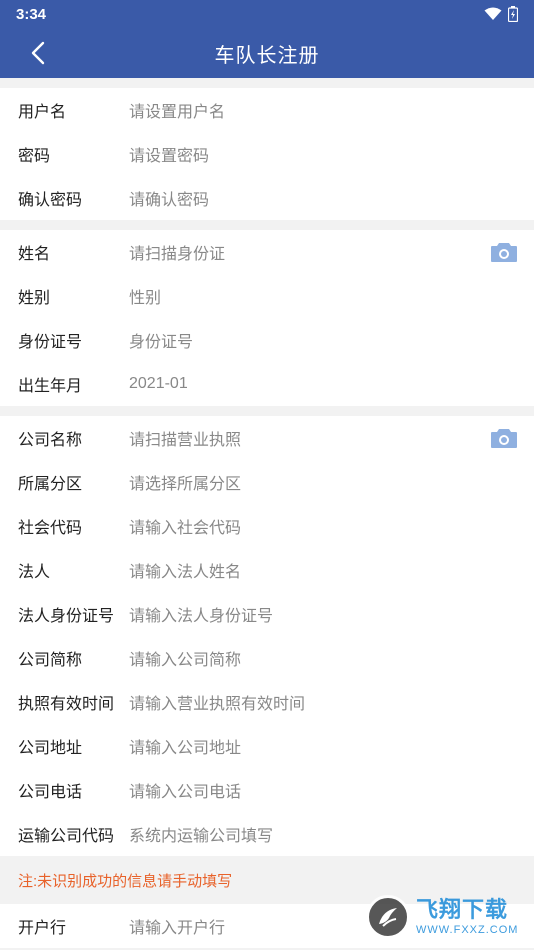 This screenshot has height=950, width=534. Describe the element at coordinates (50, 342) in the screenshot. I see `field-label: 身份证号` at that location.